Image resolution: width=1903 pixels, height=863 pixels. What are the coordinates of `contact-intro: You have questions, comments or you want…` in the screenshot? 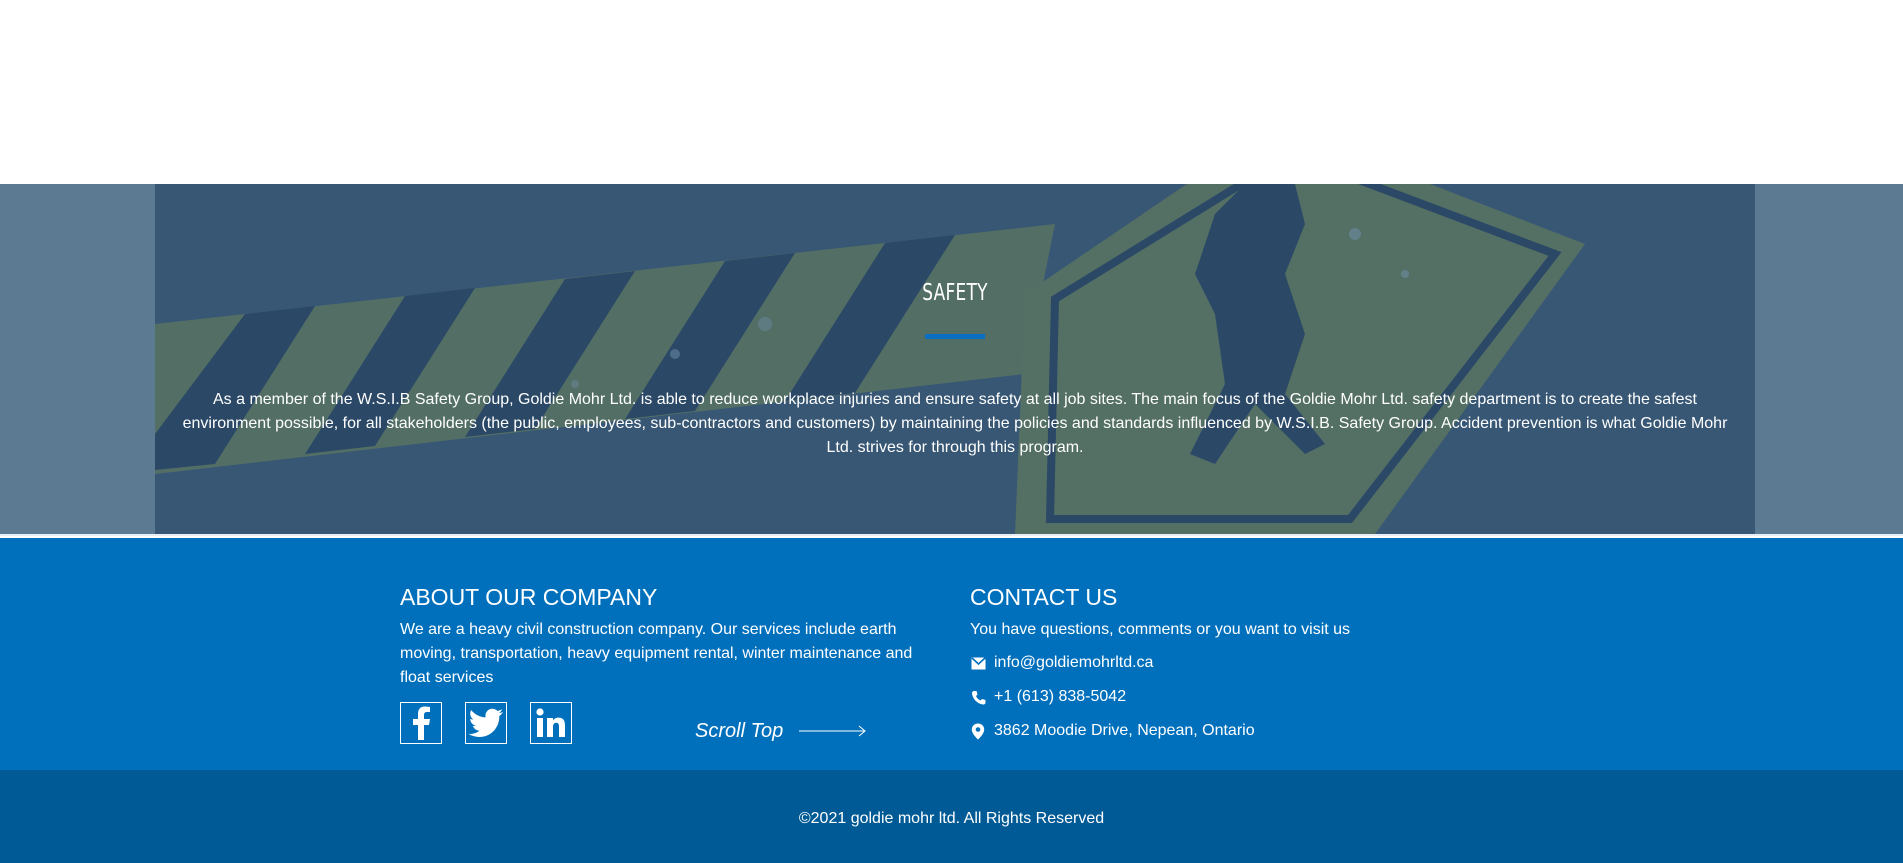 It's located at (1160, 629).